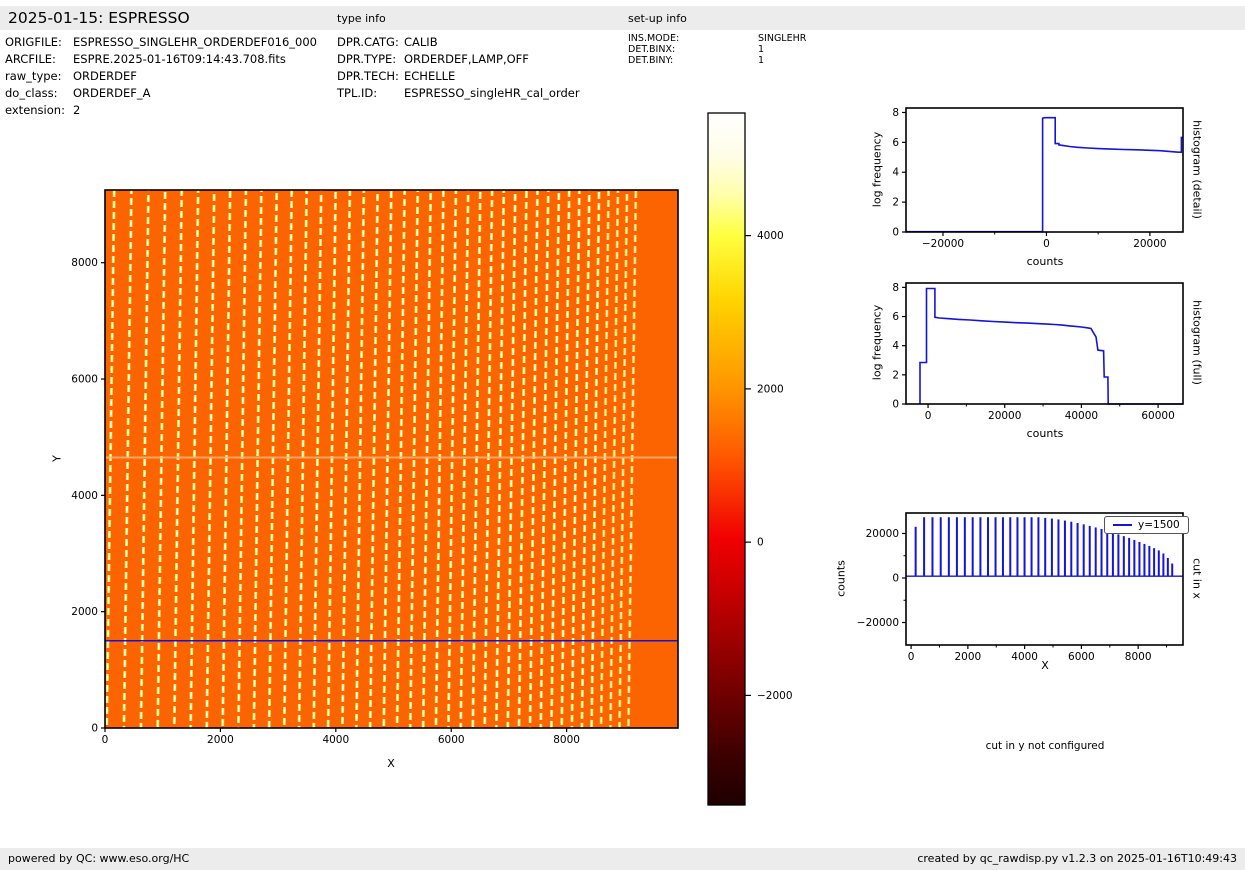  I want to click on cut-in-x-xaxis-label: X, so click(1045, 665).